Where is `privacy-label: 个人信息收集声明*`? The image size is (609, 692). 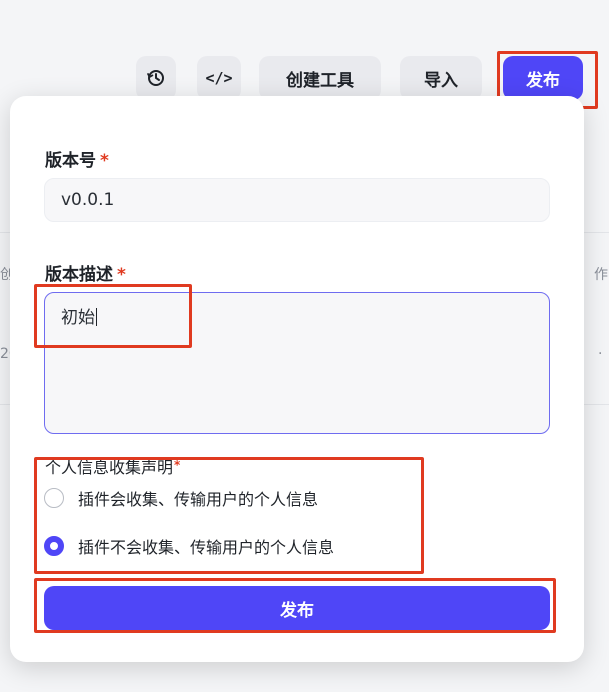
privacy-label: 个人信息收集声明* is located at coordinates (113, 467).